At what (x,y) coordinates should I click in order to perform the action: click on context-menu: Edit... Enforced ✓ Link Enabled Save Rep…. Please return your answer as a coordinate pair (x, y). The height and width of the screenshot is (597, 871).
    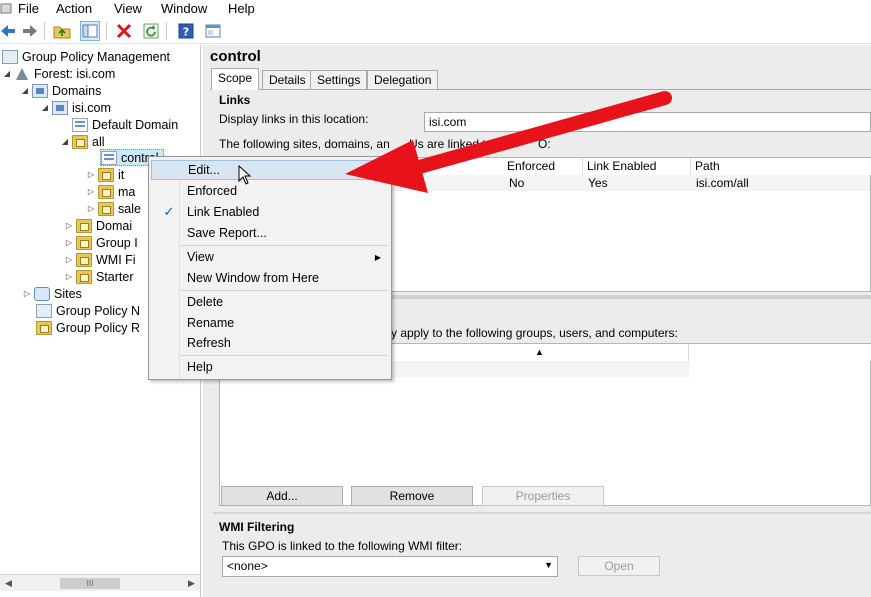
    Looking at the image, I should click on (270, 268).